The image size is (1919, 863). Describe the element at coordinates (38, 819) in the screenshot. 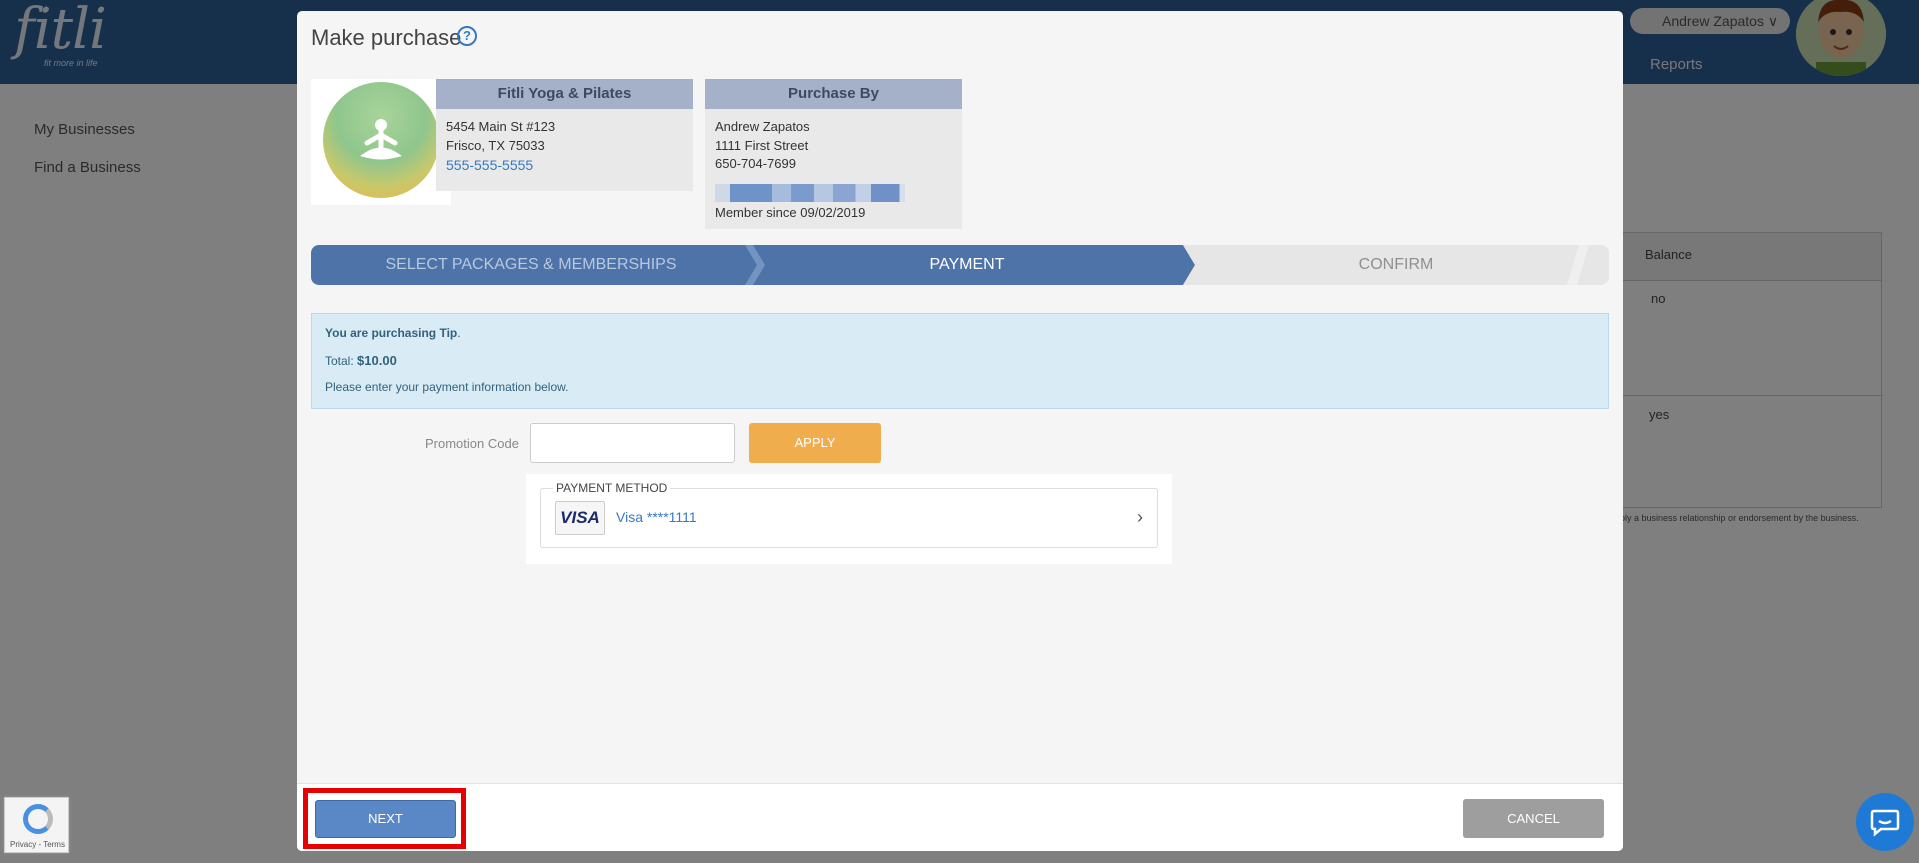

I see `recaptcha-icon` at that location.